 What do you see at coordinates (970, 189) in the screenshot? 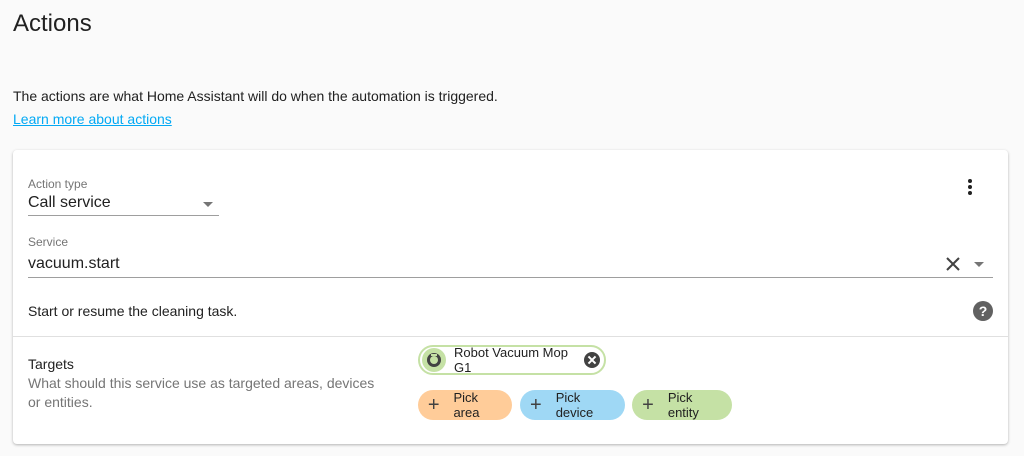
I see `dots-vertical-icon` at bounding box center [970, 189].